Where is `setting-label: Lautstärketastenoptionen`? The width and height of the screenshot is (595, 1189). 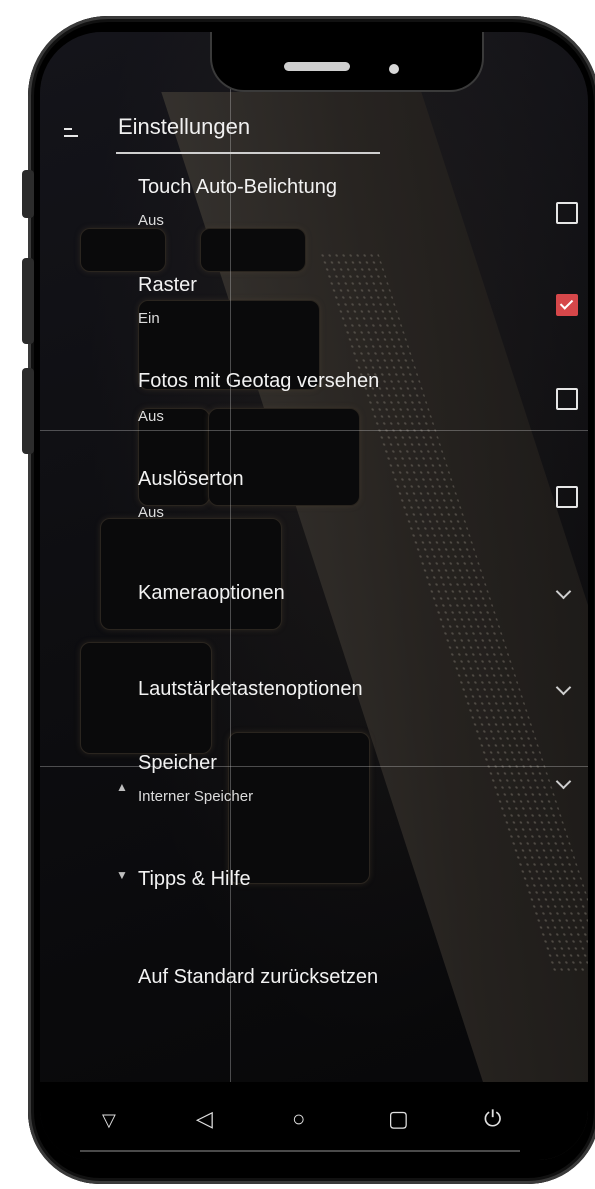 setting-label: Lautstärketastenoptionen is located at coordinates (250, 689).